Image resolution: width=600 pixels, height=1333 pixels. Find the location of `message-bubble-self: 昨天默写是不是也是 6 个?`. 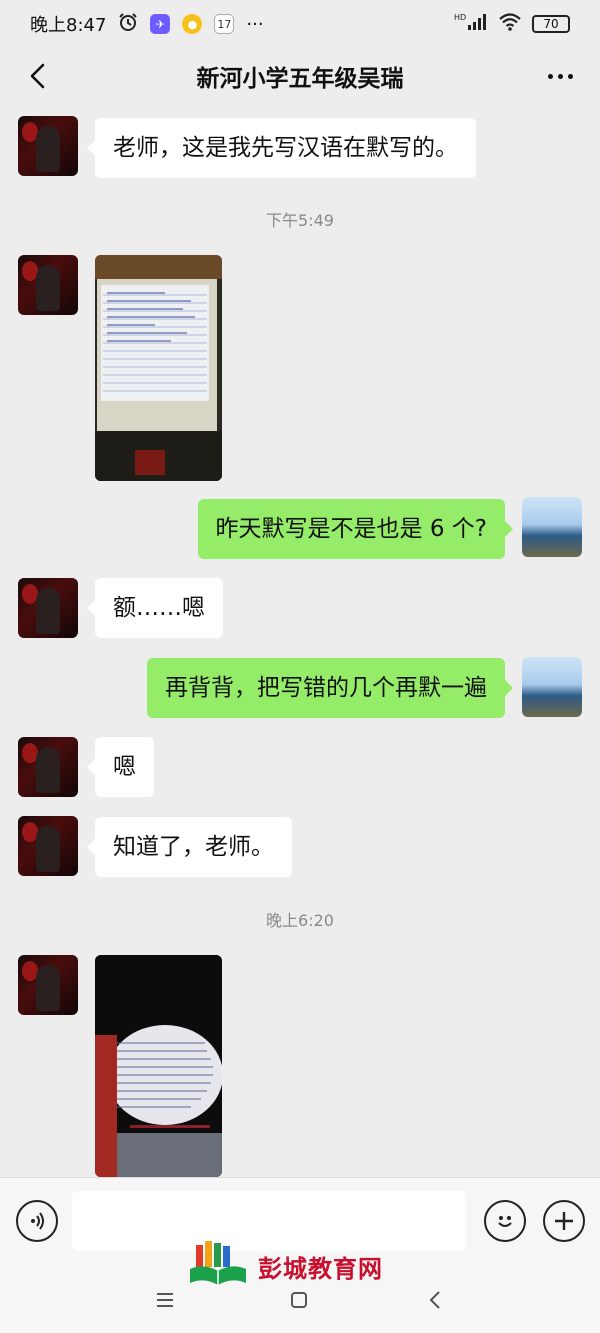

message-bubble-self: 昨天默写是不是也是 6 个? is located at coordinates (355, 529).